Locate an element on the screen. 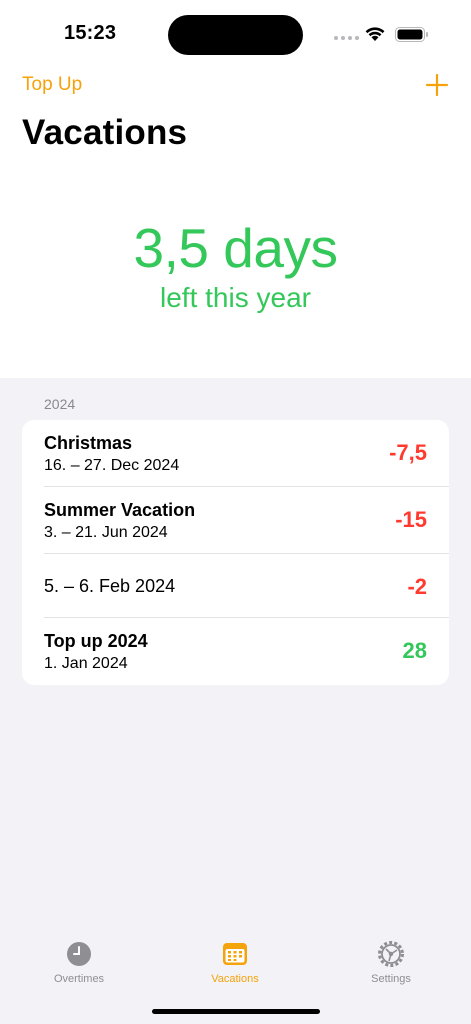 The image size is (471, 1024). entry-value: -2 is located at coordinates (417, 586).